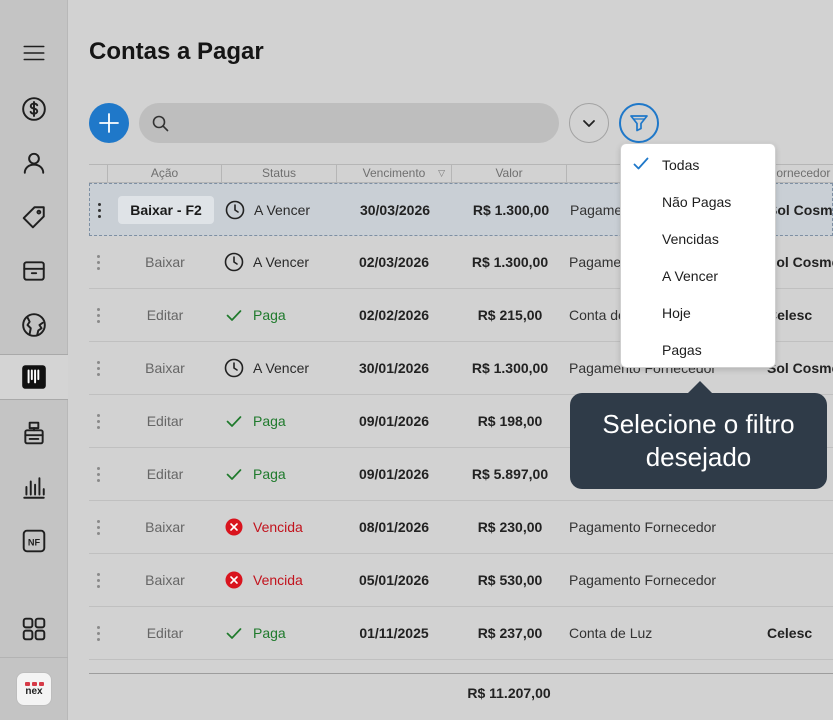 This screenshot has width=833, height=720. I want to click on row-action-button: Baixar - F2, so click(166, 210).